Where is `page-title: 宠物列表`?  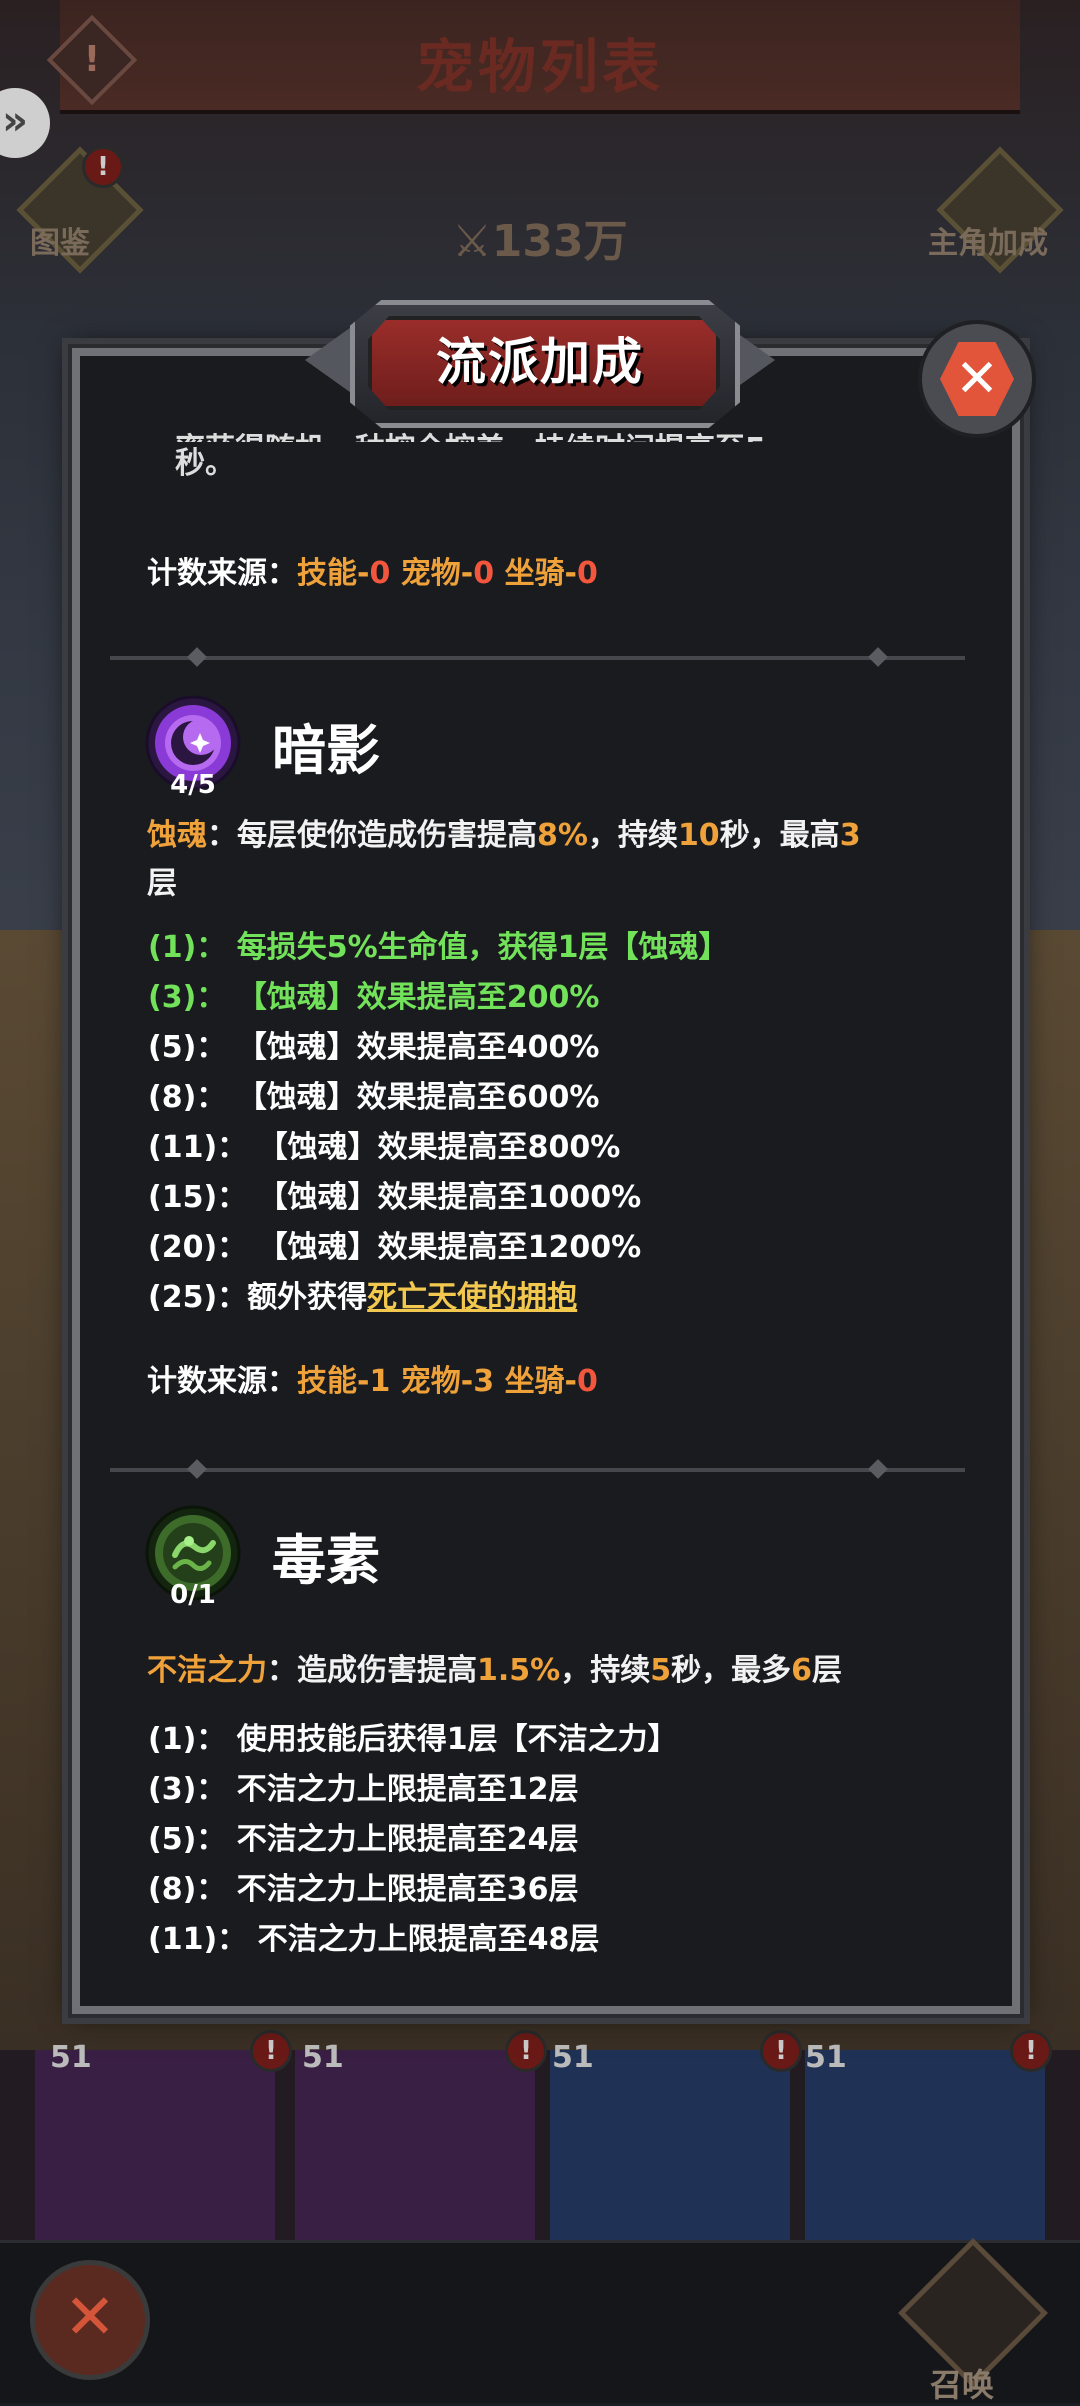 page-title: 宠物列表 is located at coordinates (539, 67).